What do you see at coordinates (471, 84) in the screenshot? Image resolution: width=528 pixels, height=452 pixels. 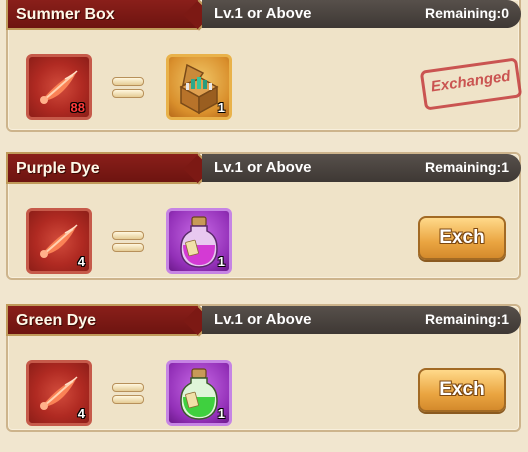 I see `exchanged-stamp: Exchanged` at bounding box center [471, 84].